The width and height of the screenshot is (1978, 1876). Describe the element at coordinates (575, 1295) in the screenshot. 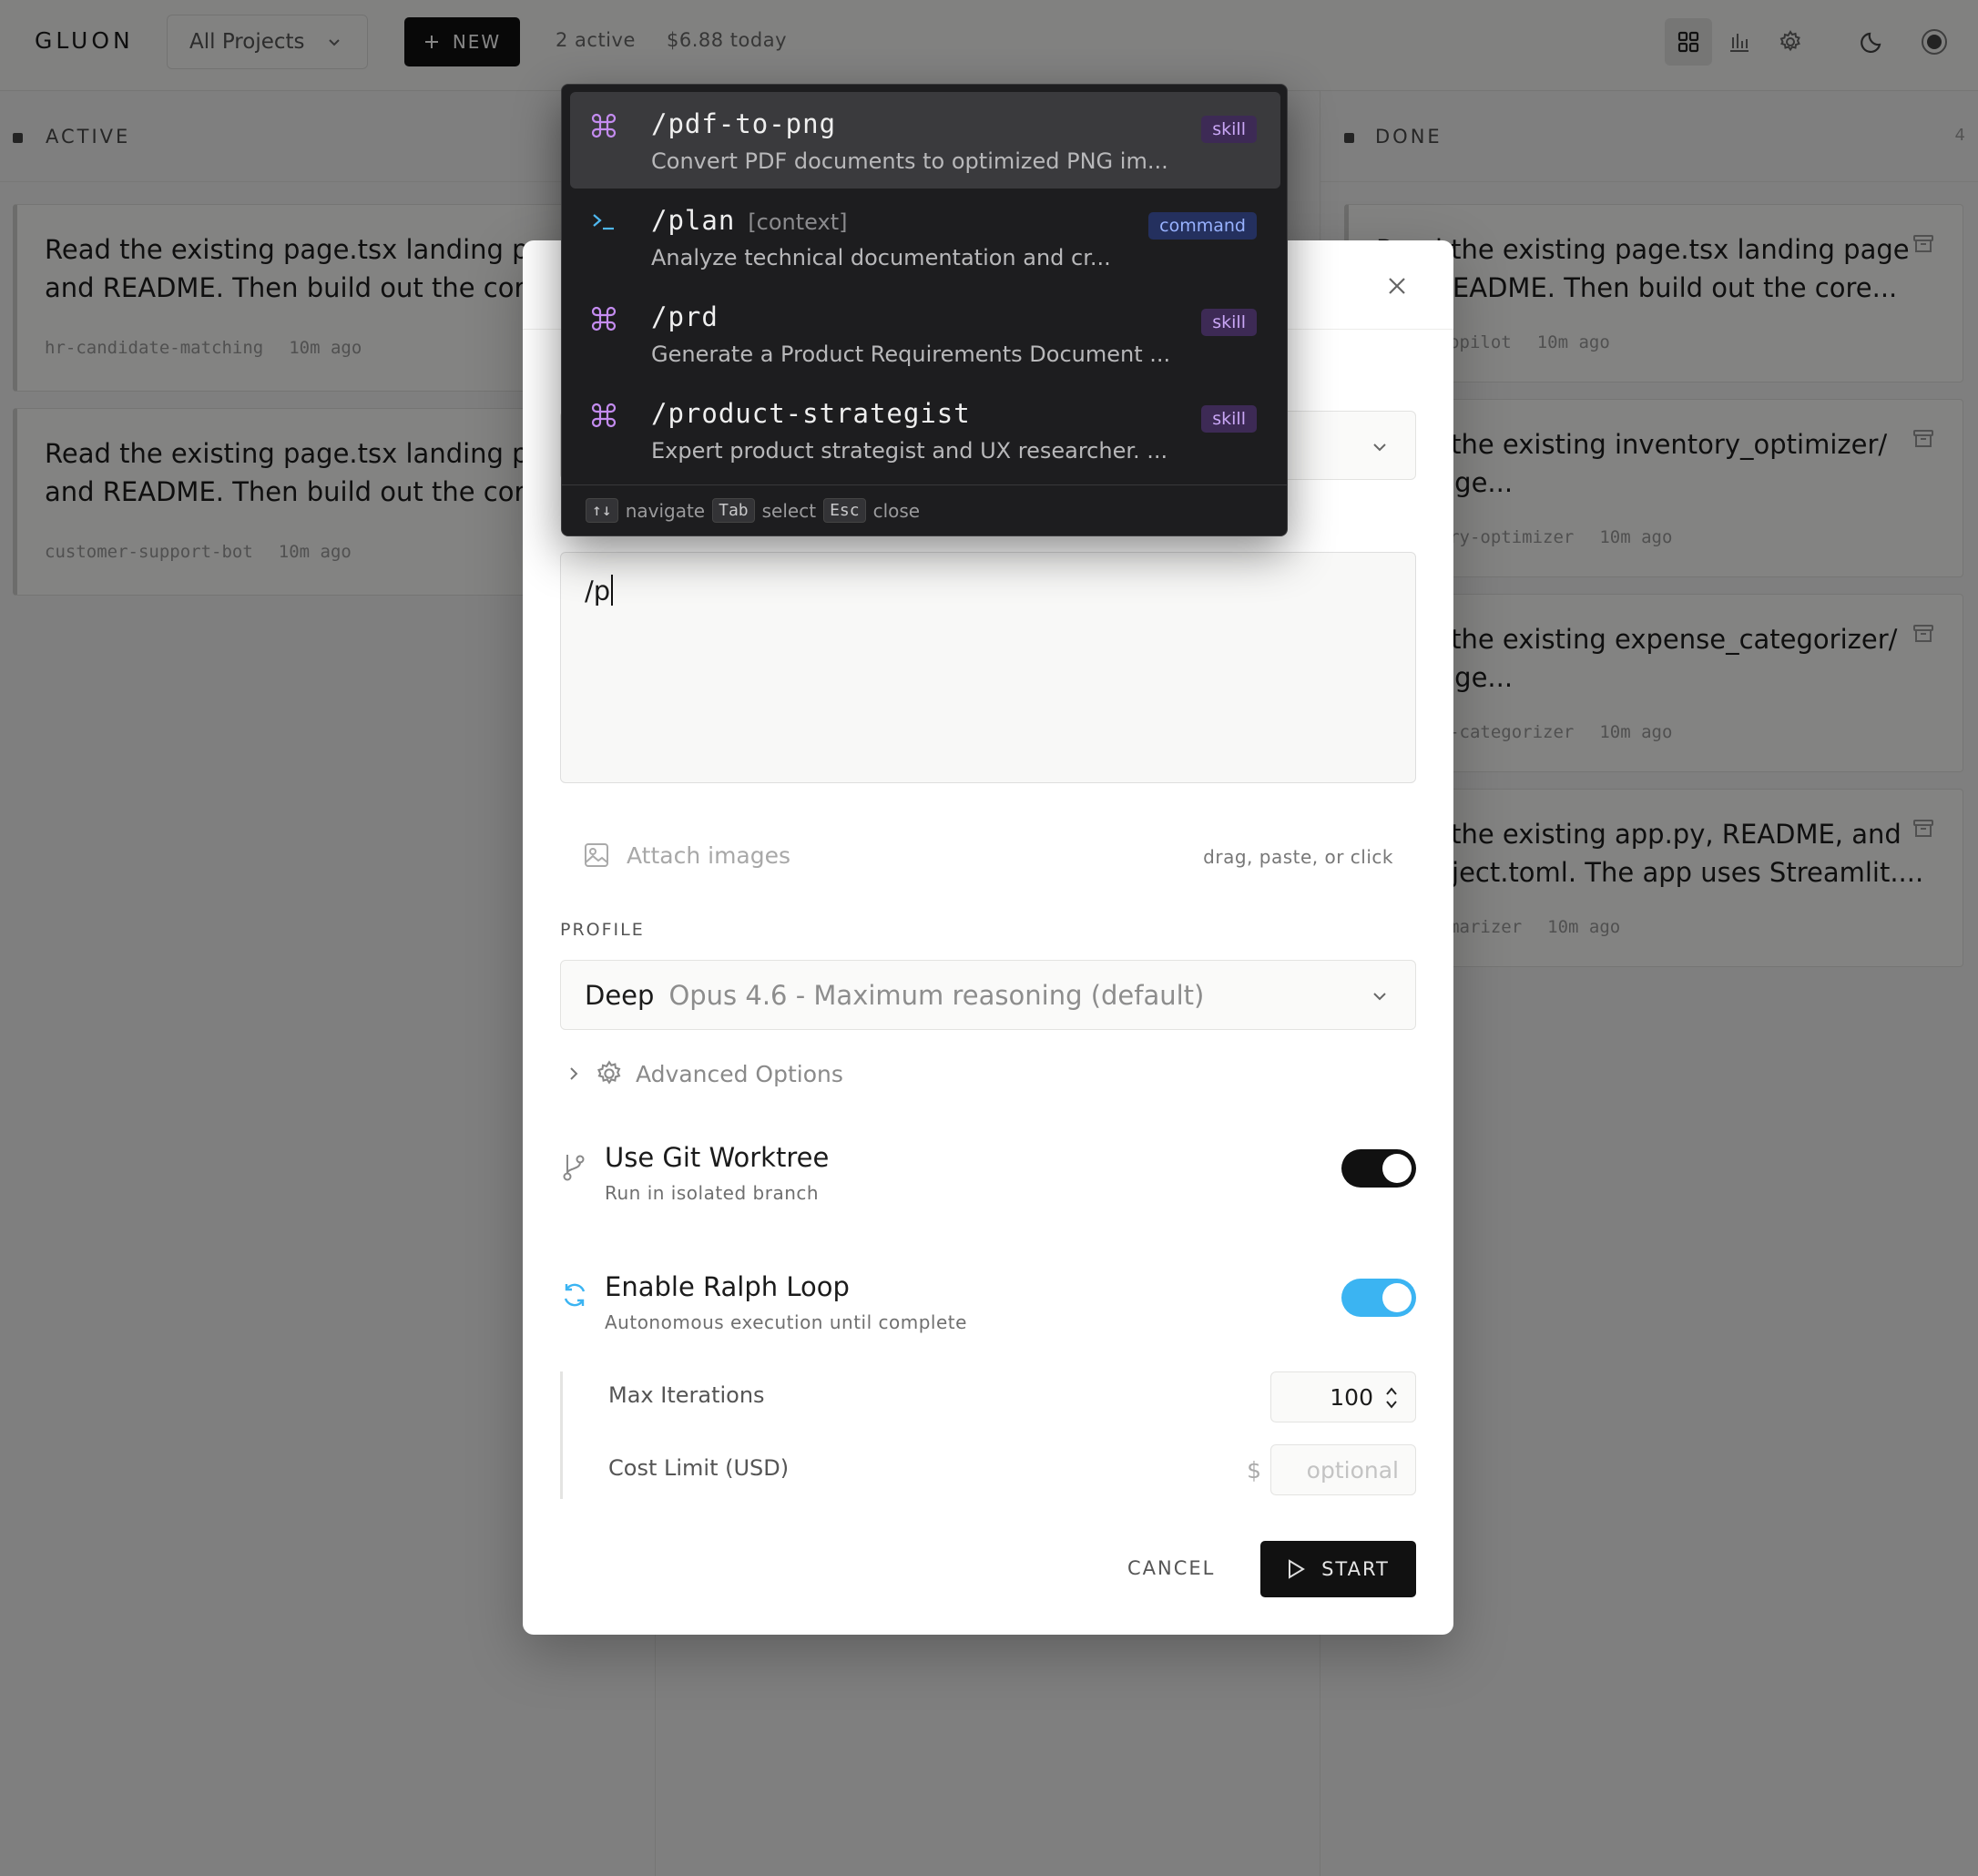

I see `refresh-icon` at that location.